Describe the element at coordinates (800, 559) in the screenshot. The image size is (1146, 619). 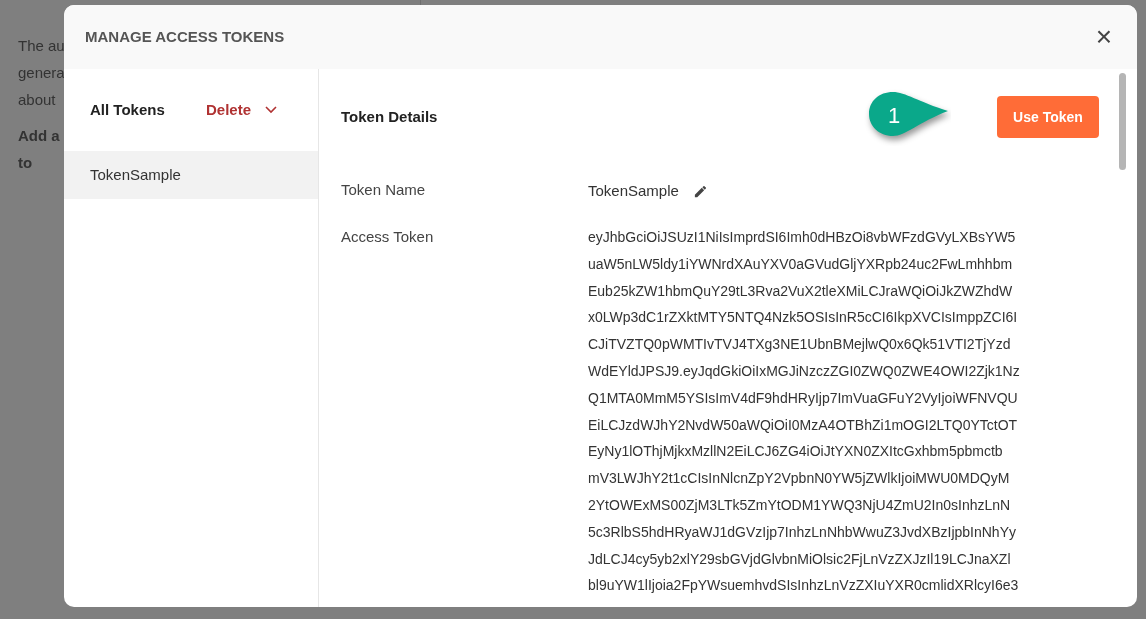
I see `access-token-text: JdLCJ4cy5yb2xlY29sbGVjdGlvbnMiOlsic2FjLnVzZXJzIl19LCJnaXZl` at that location.